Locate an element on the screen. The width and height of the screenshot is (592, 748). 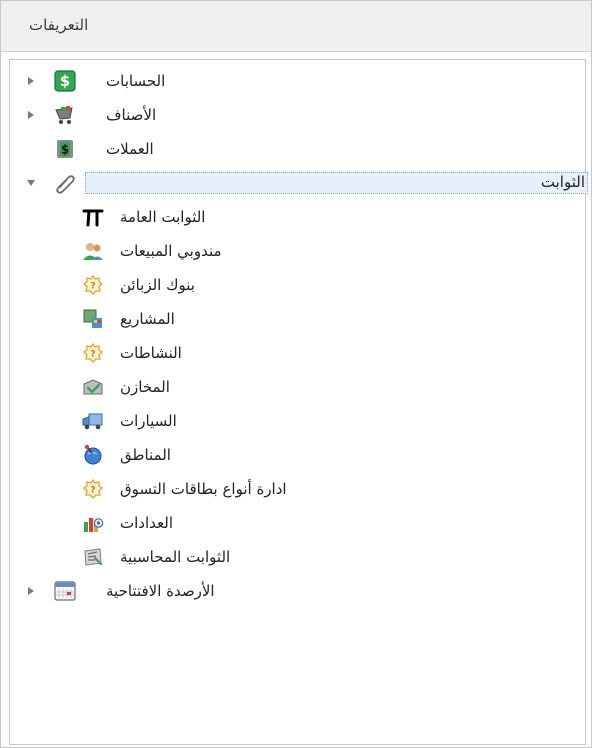
tree-node-label: مندوبي المبيعات is located at coordinates (171, 251).